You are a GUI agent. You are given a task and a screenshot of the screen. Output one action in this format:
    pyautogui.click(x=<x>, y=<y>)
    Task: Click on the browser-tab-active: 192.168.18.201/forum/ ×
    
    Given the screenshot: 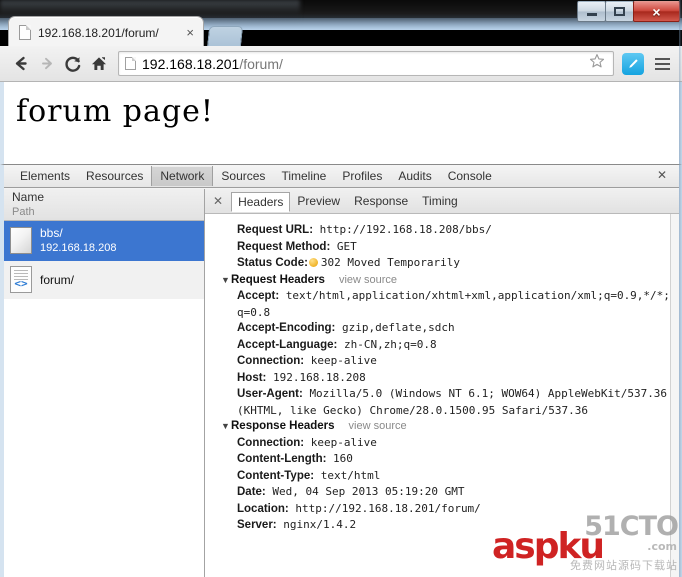 What is the action you would take?
    pyautogui.click(x=106, y=32)
    